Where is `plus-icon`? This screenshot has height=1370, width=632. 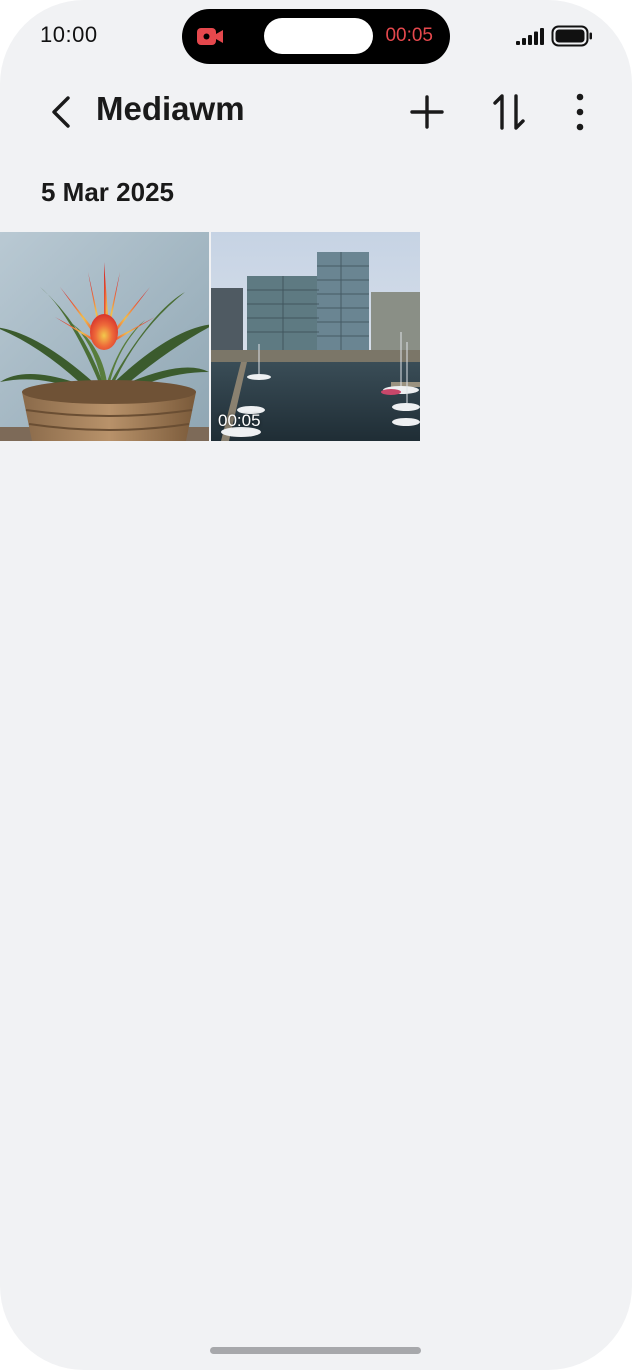
plus-icon is located at coordinates (427, 112).